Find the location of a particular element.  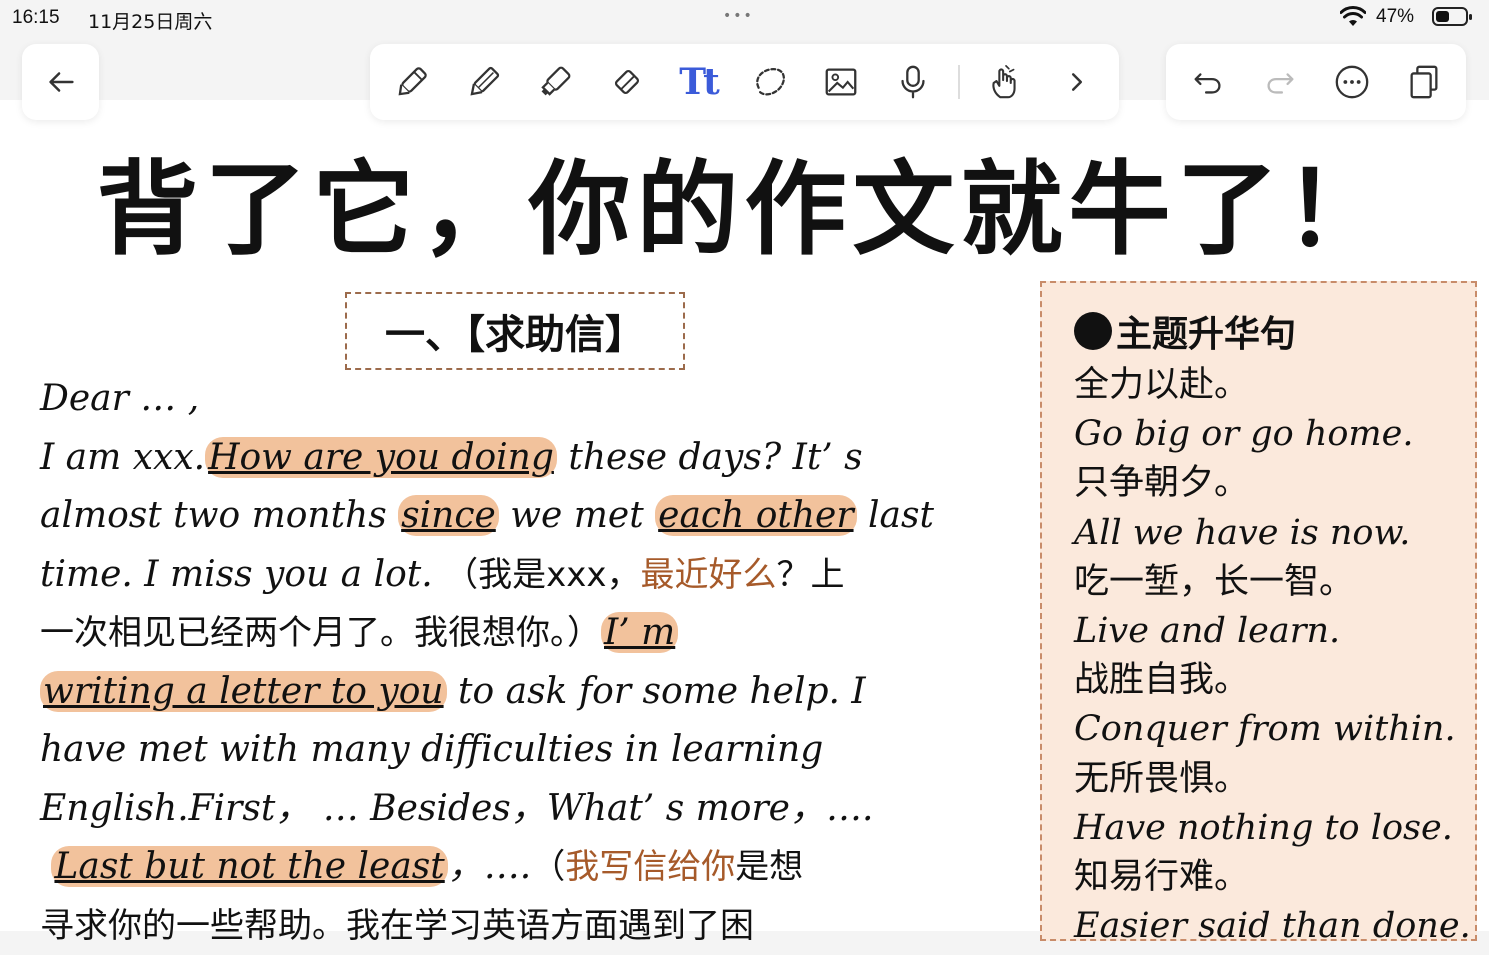

sentence-item: Have nothing to lose. is located at coordinates (1272, 828).